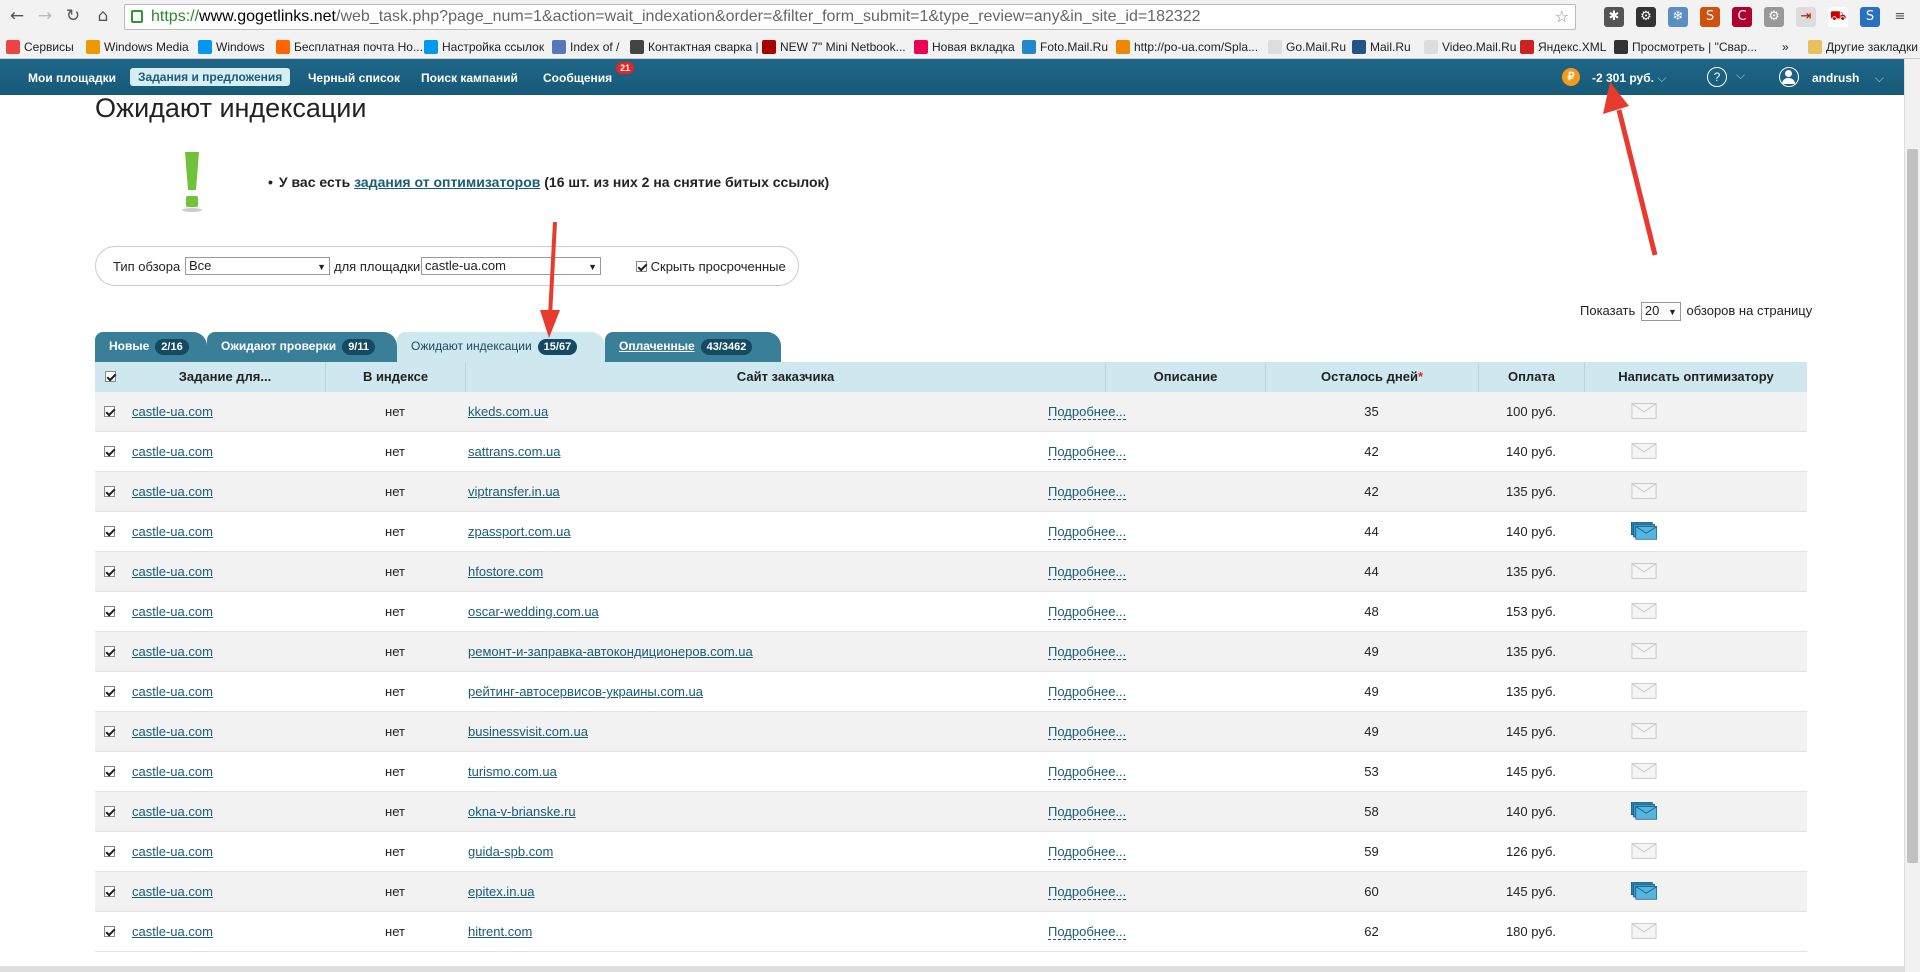 The image size is (1920, 972). What do you see at coordinates (447, 182) in the screenshot?
I see `optimizer-tasks-link: задания от оптимизаторов` at bounding box center [447, 182].